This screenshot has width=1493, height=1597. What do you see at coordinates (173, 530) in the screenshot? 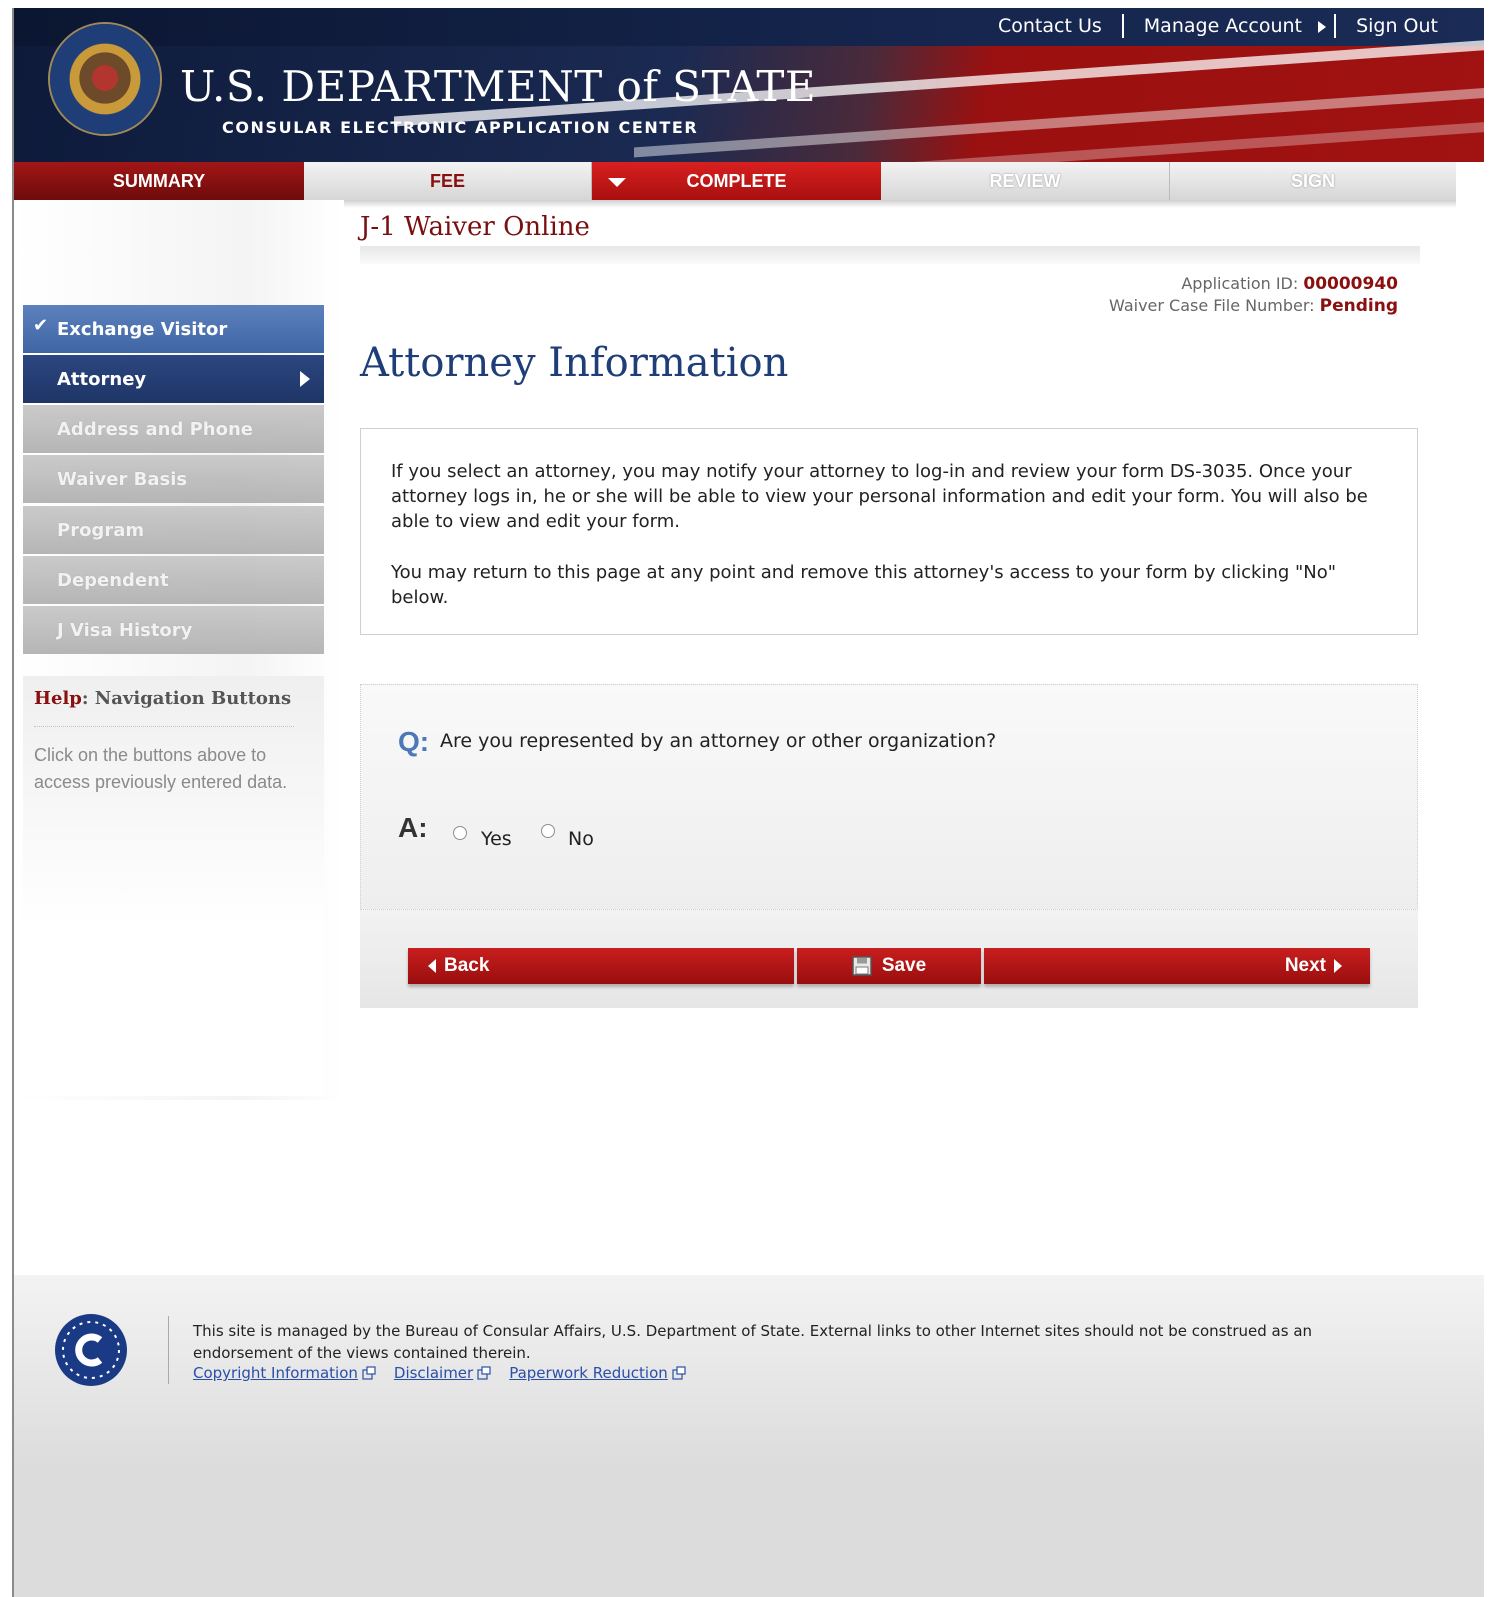
I see `sidebar-item-program: Program` at bounding box center [173, 530].